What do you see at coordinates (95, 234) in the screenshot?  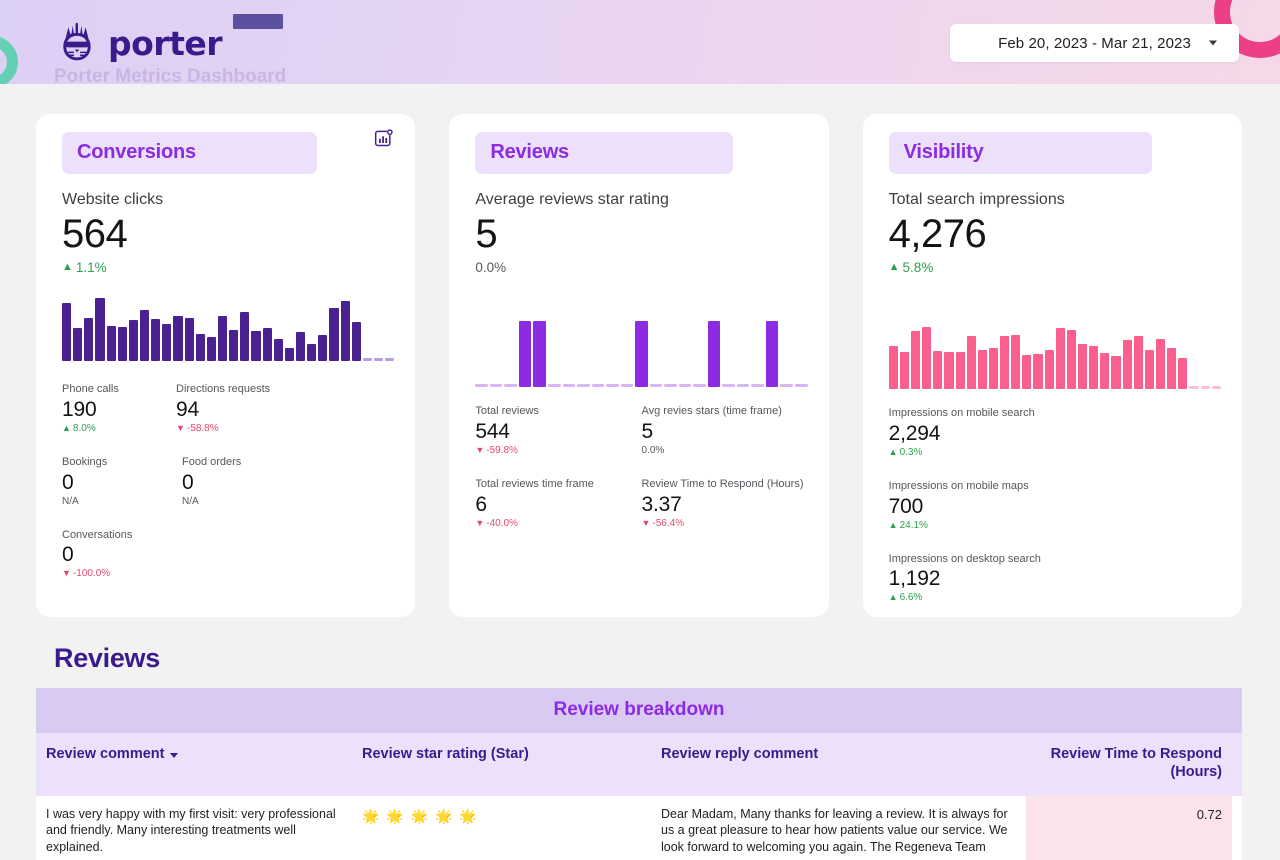 I see `kpi-value-conversions: 564` at bounding box center [95, 234].